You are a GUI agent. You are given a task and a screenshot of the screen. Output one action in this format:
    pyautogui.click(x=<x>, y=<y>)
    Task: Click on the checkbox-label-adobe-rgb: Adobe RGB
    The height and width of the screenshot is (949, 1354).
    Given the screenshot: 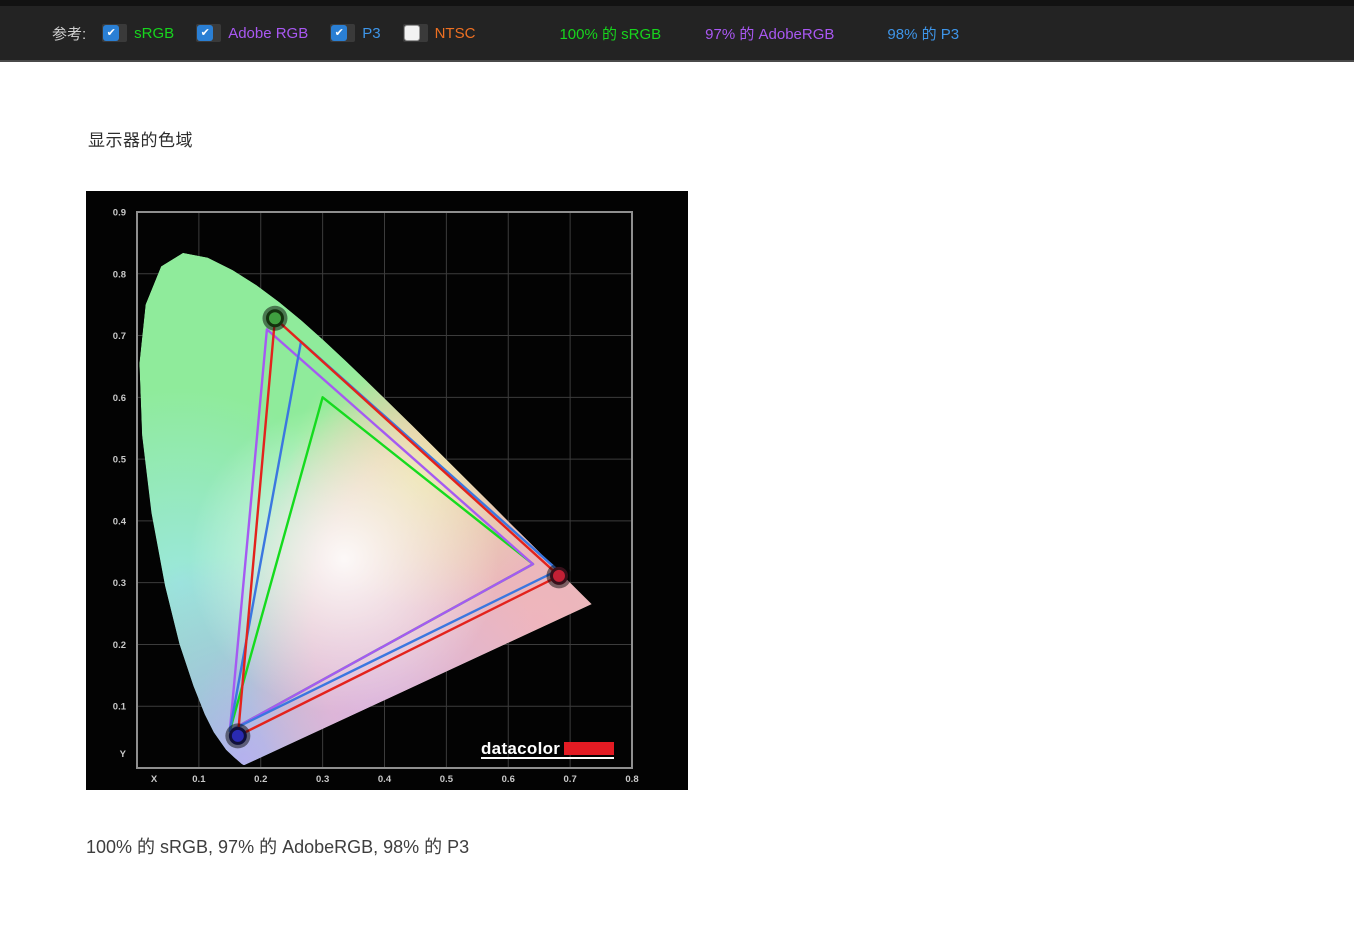 What is the action you would take?
    pyautogui.click(x=268, y=33)
    